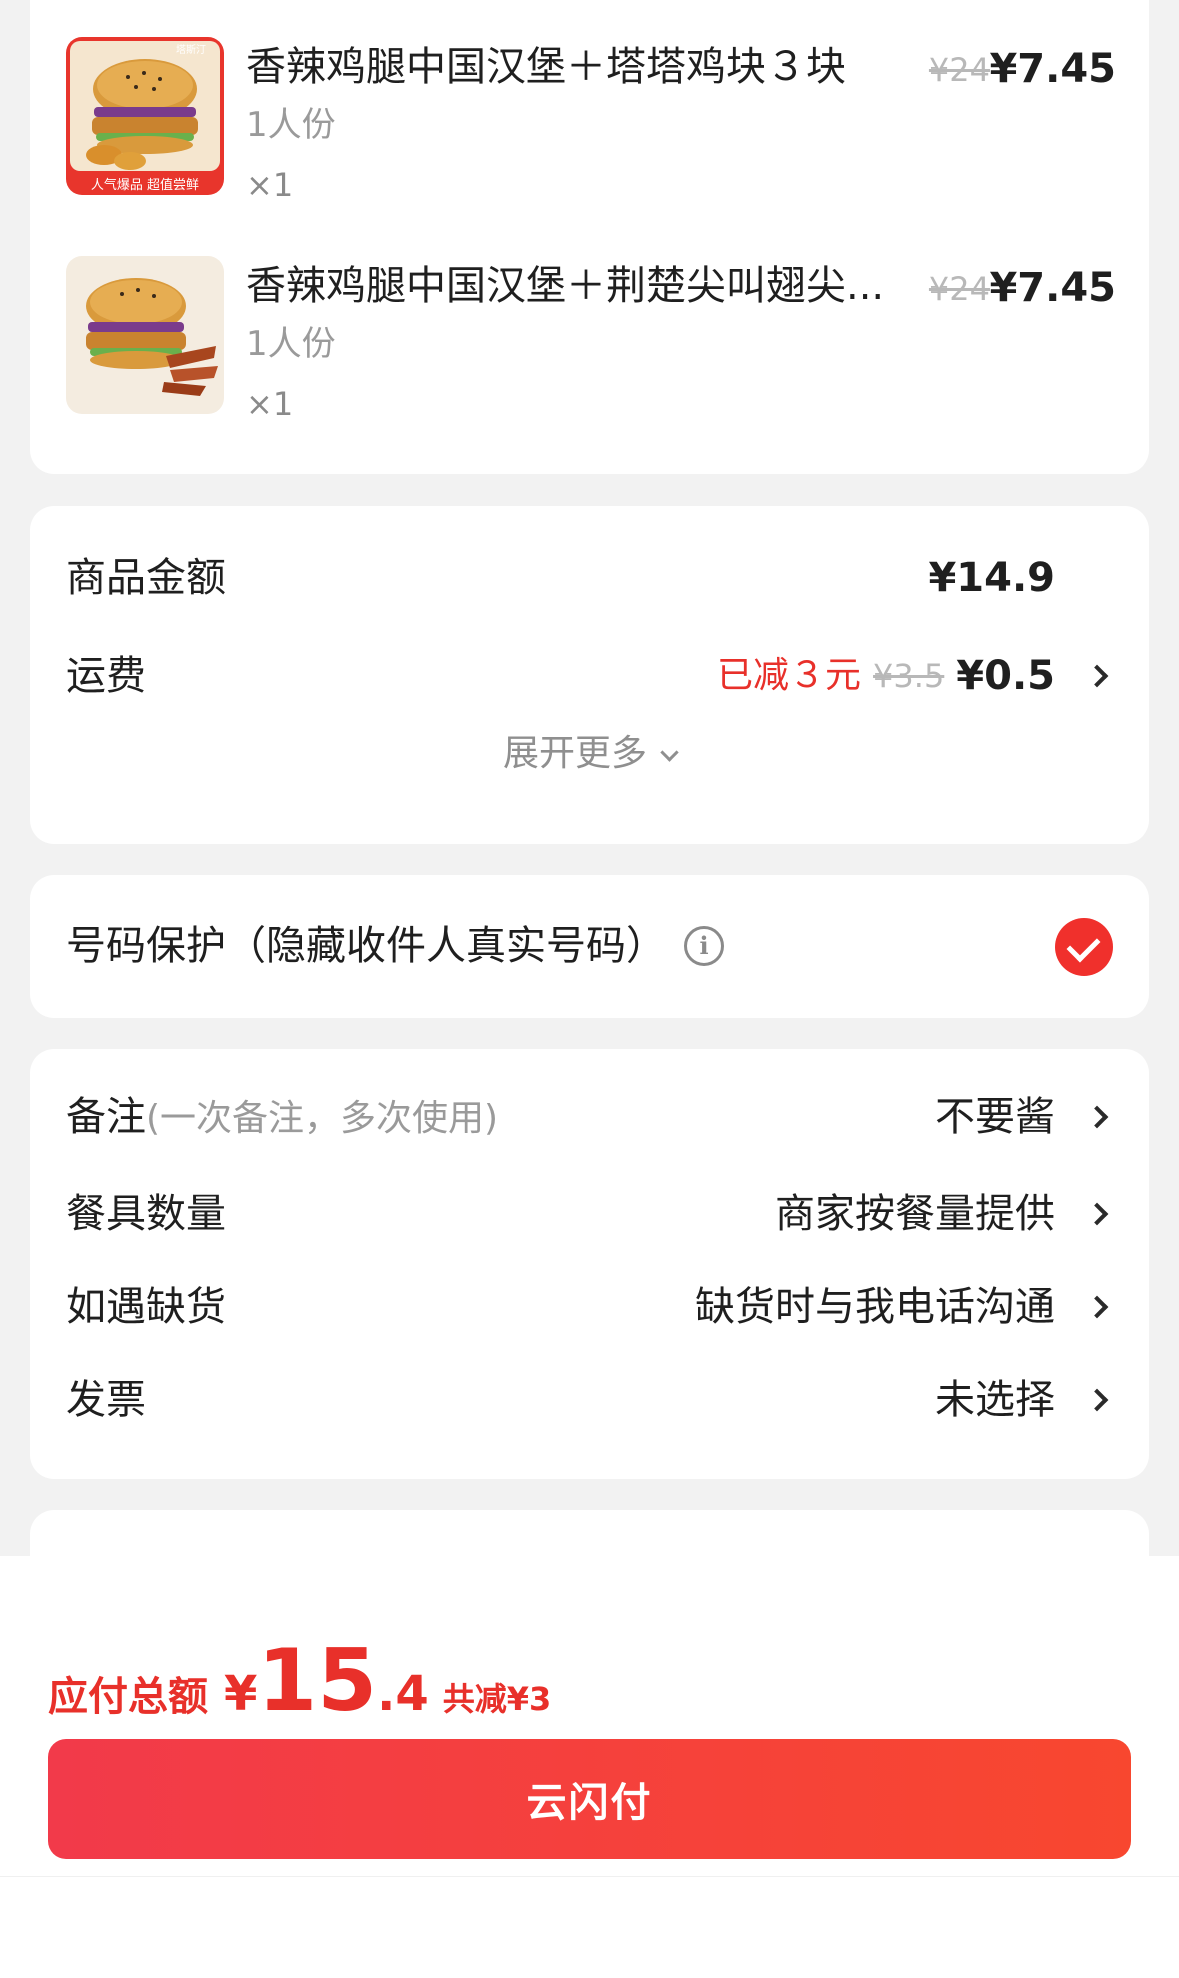 This screenshot has width=1179, height=1978. What do you see at coordinates (789, 675) in the screenshot?
I see `shipping-discount: 已减３元` at bounding box center [789, 675].